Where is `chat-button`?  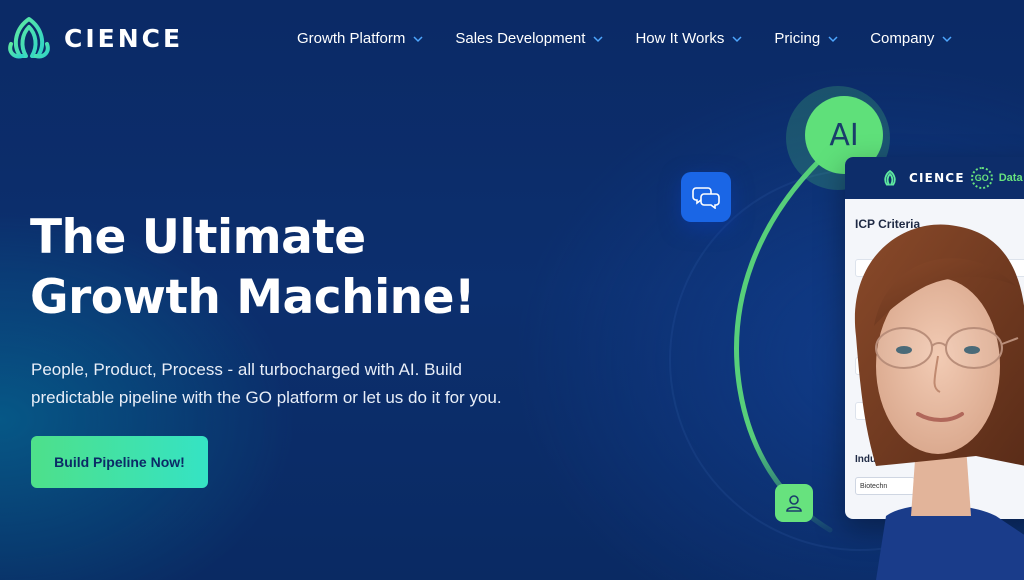
chat-button is located at coordinates (706, 197).